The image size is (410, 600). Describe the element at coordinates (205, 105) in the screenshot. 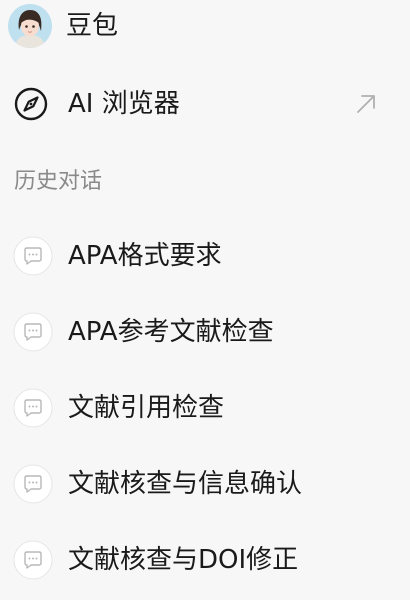

I see `ai-browser-item: AI 浏览器` at that location.